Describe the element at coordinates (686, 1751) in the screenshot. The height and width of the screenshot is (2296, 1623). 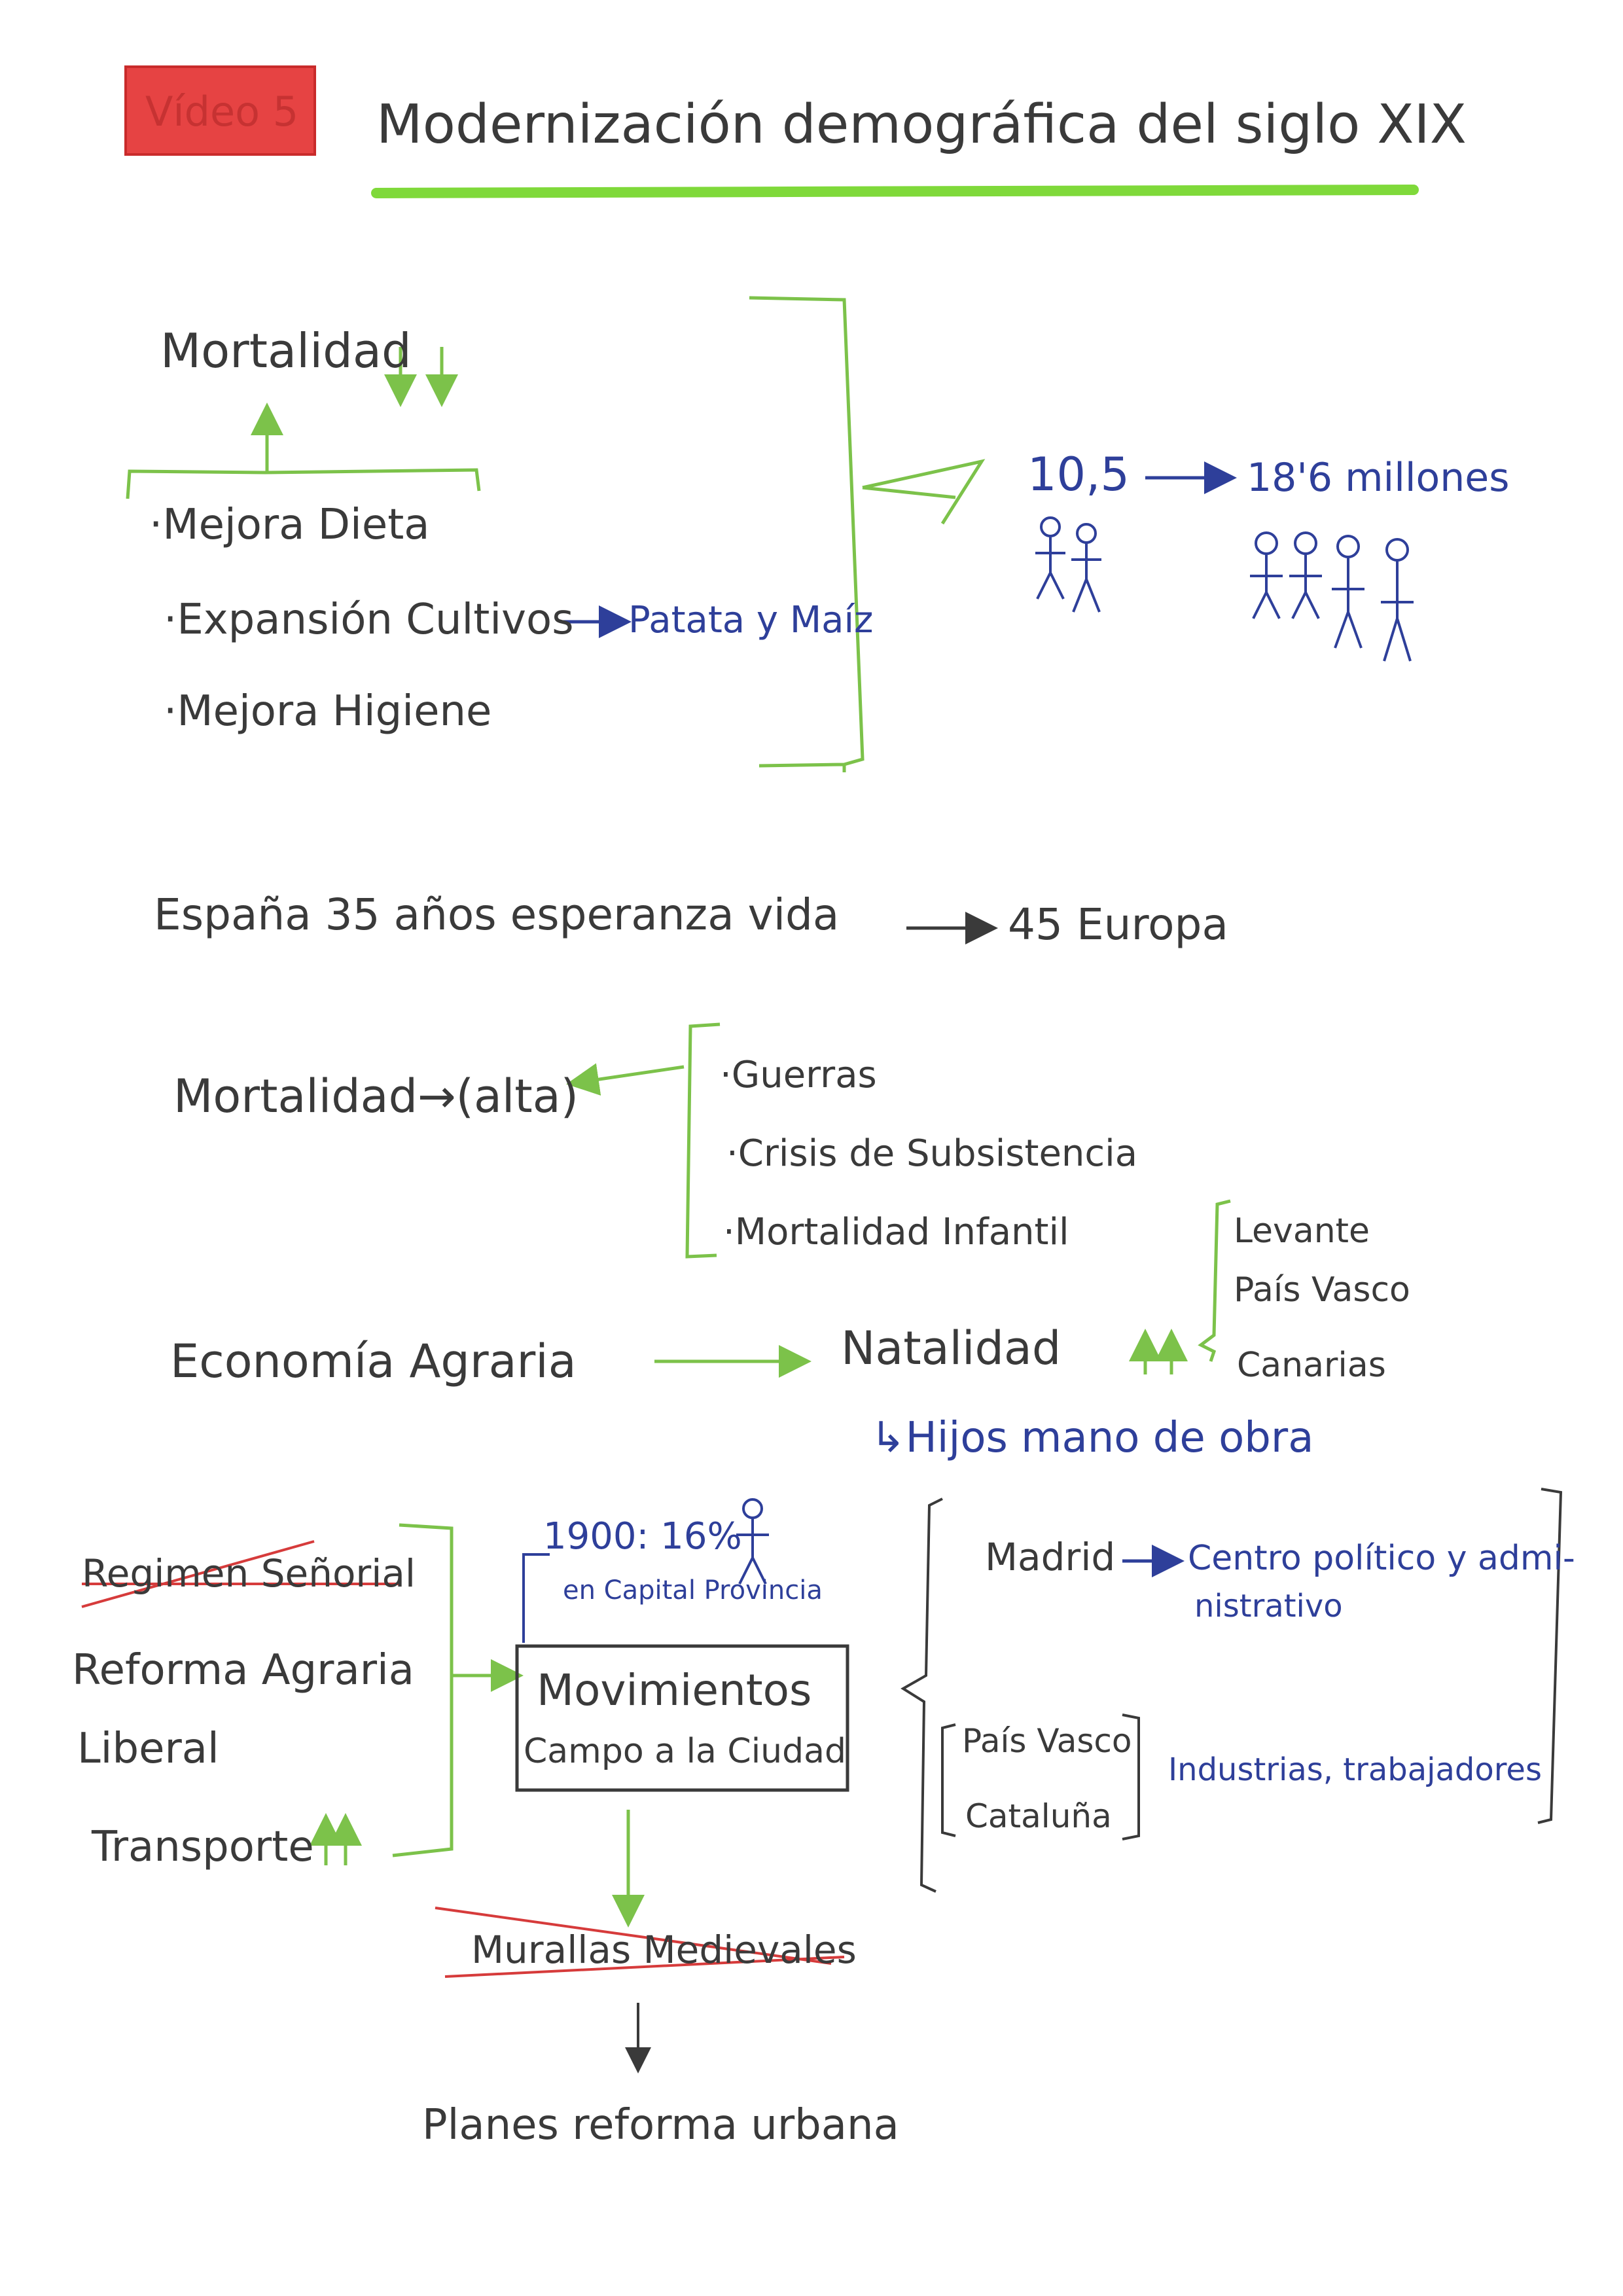
I see `movement-label: Campo a la Ciudad` at that location.